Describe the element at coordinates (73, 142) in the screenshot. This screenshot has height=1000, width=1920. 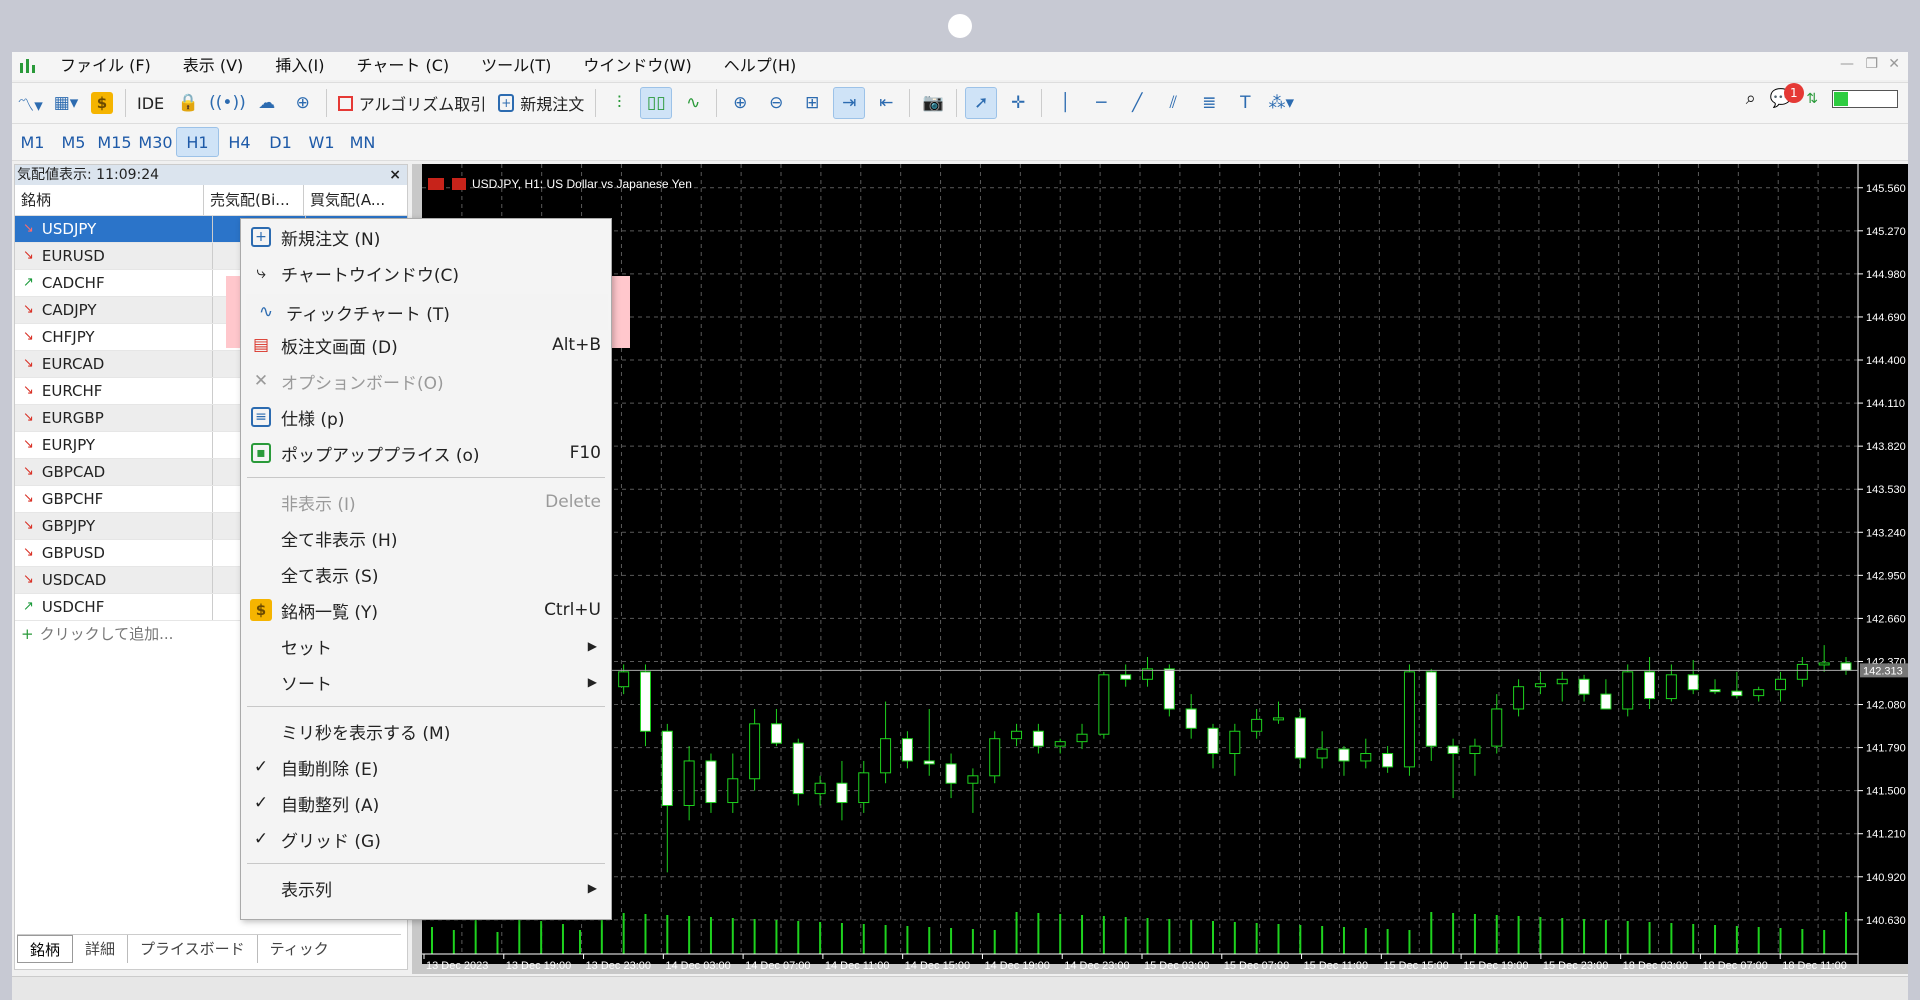
I see `tf-m5: M5` at that location.